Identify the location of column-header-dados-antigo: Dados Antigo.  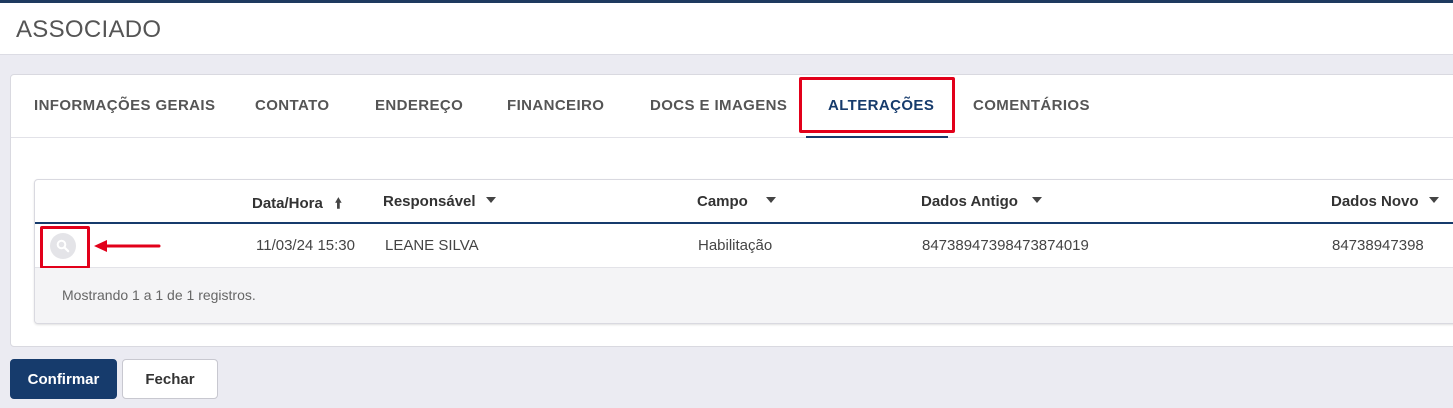
(981, 201).